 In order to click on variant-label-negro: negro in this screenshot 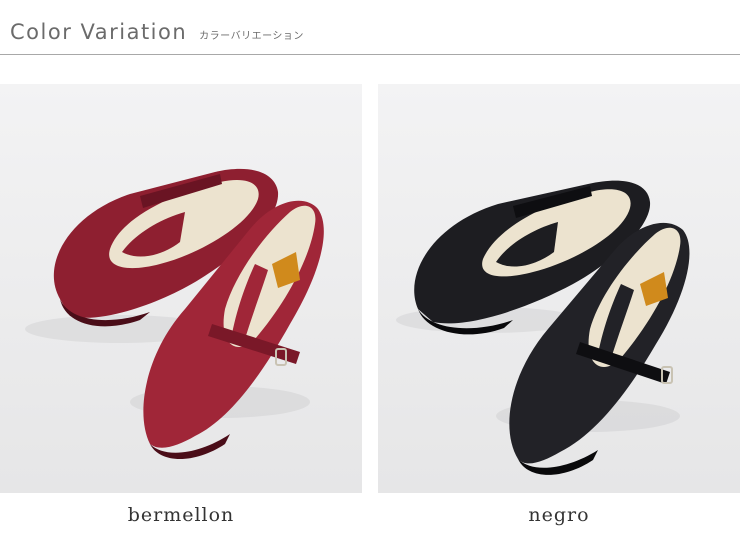, I will do `click(559, 515)`.